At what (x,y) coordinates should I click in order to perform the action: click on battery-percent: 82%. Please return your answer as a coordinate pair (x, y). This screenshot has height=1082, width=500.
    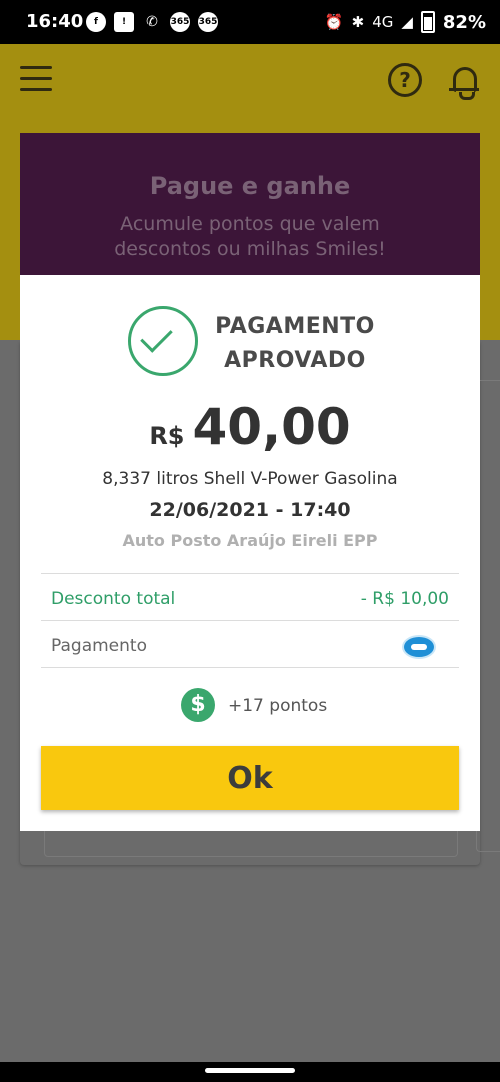
    Looking at the image, I should click on (464, 22).